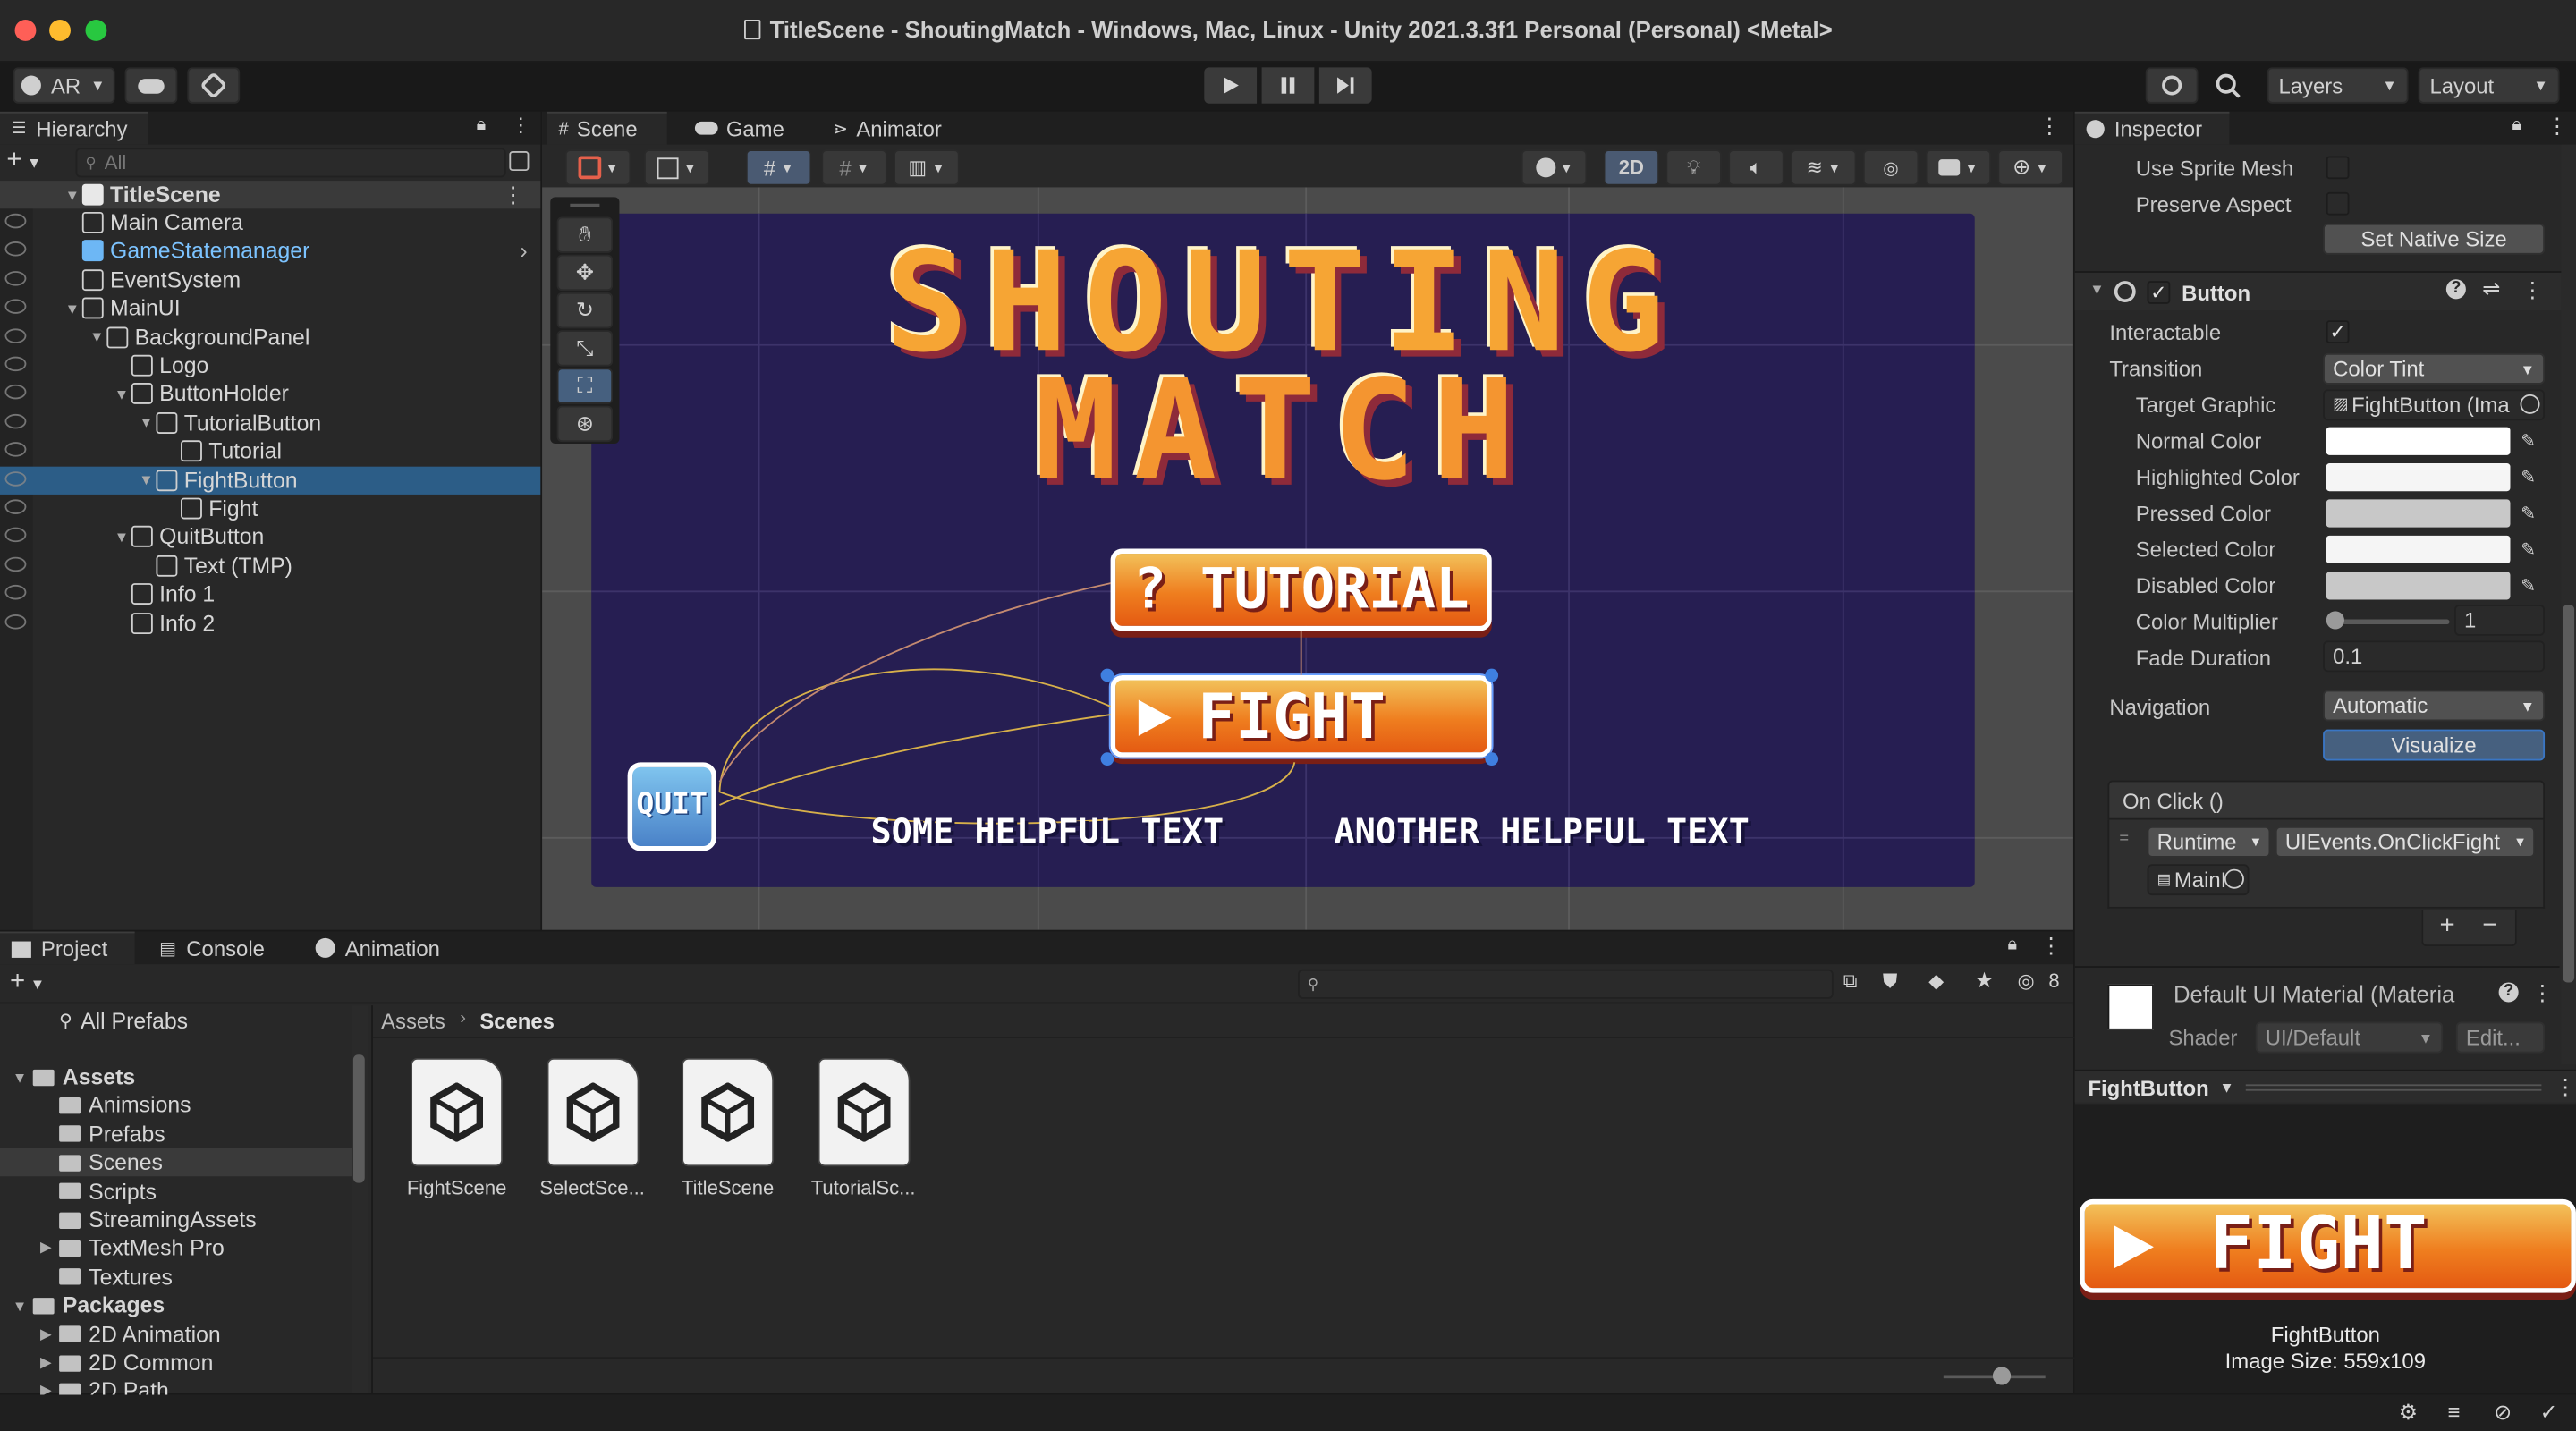 The width and height of the screenshot is (2576, 1431). Describe the element at coordinates (2491, 289) in the screenshot. I see `presets-icon: ⇌` at that location.